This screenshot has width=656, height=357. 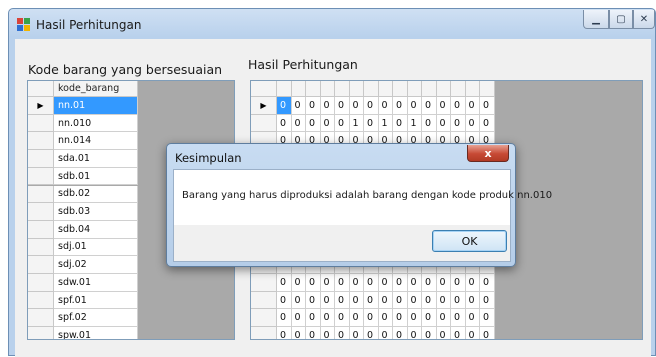 I want to click on kode-barang-cell: spf.02, so click(x=96, y=318).